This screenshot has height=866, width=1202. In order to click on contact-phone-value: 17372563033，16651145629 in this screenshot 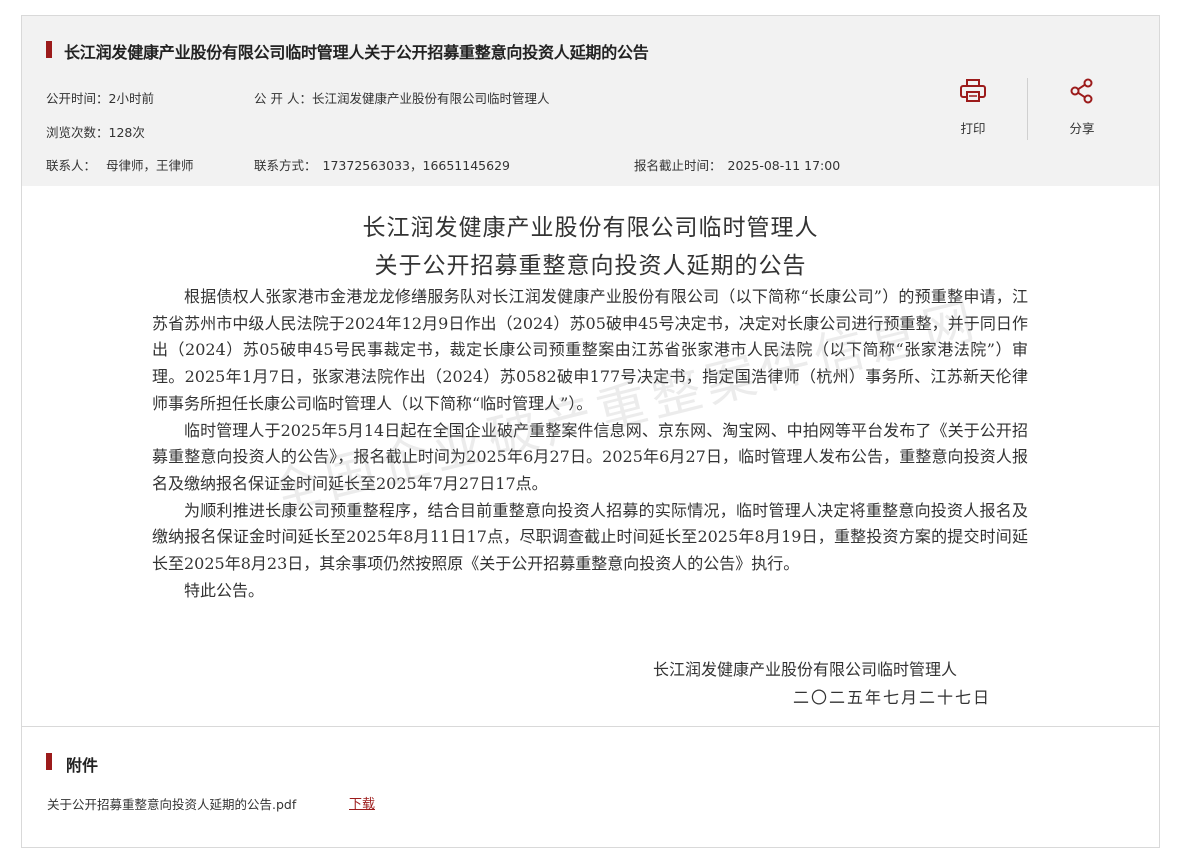, I will do `click(416, 165)`.